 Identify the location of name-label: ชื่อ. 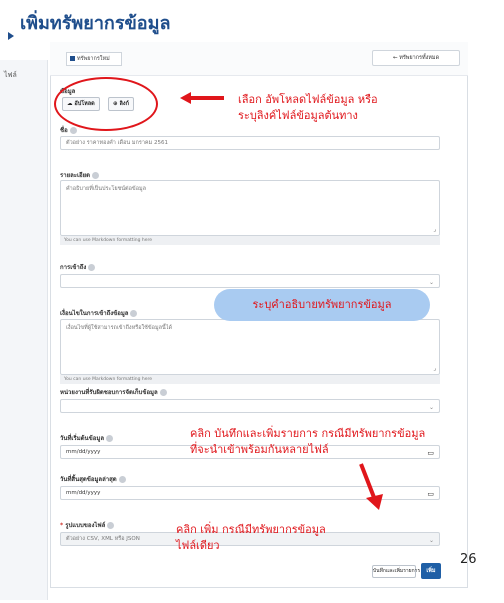
(68, 130).